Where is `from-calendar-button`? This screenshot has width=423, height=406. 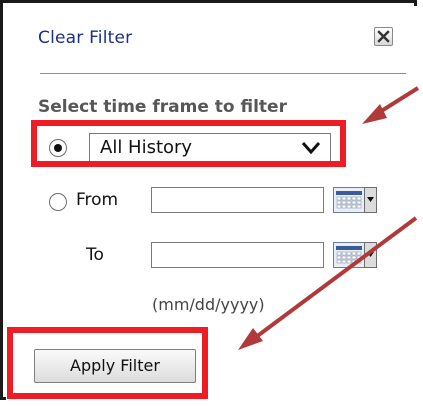
from-calendar-button is located at coordinates (355, 200).